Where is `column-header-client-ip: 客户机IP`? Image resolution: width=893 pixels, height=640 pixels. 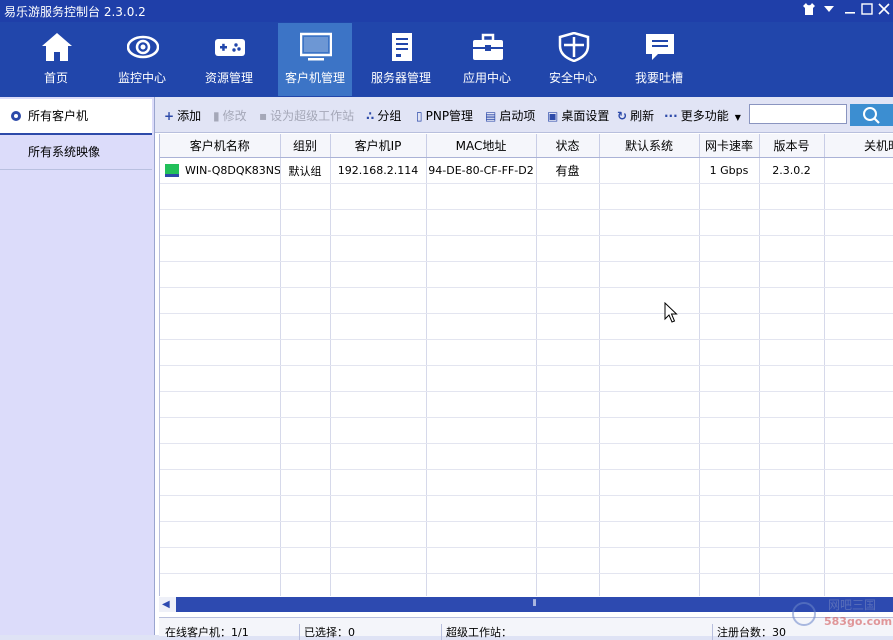 column-header-client-ip: 客户机IP is located at coordinates (378, 146).